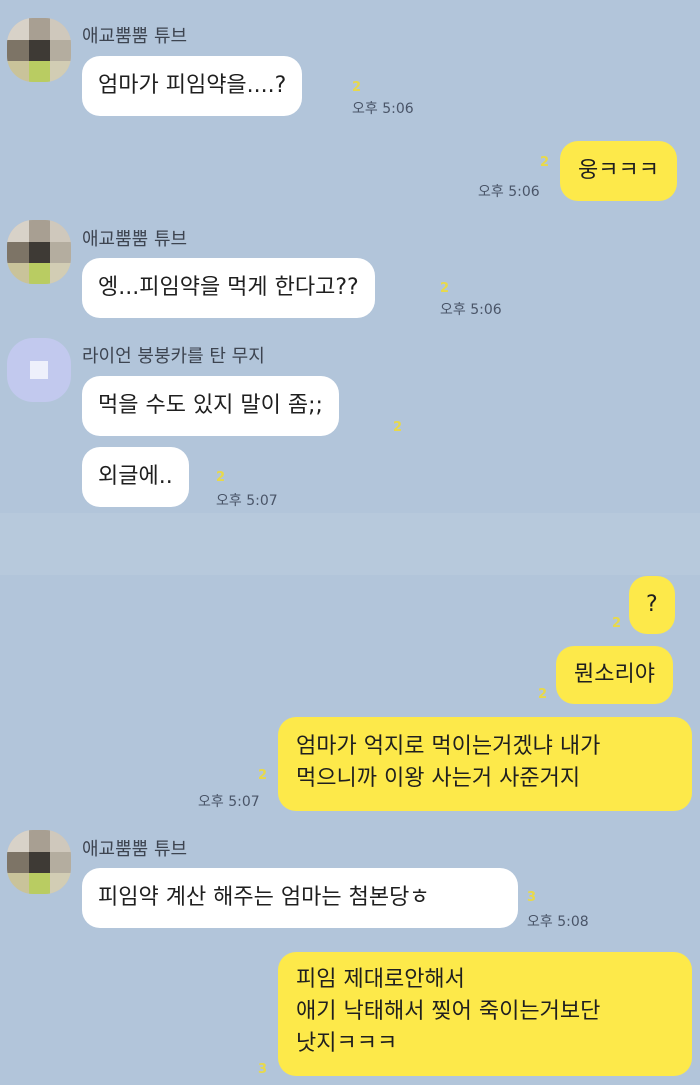 This screenshot has width=700, height=1085. What do you see at coordinates (652, 605) in the screenshot?
I see `message-bubble: ?` at bounding box center [652, 605].